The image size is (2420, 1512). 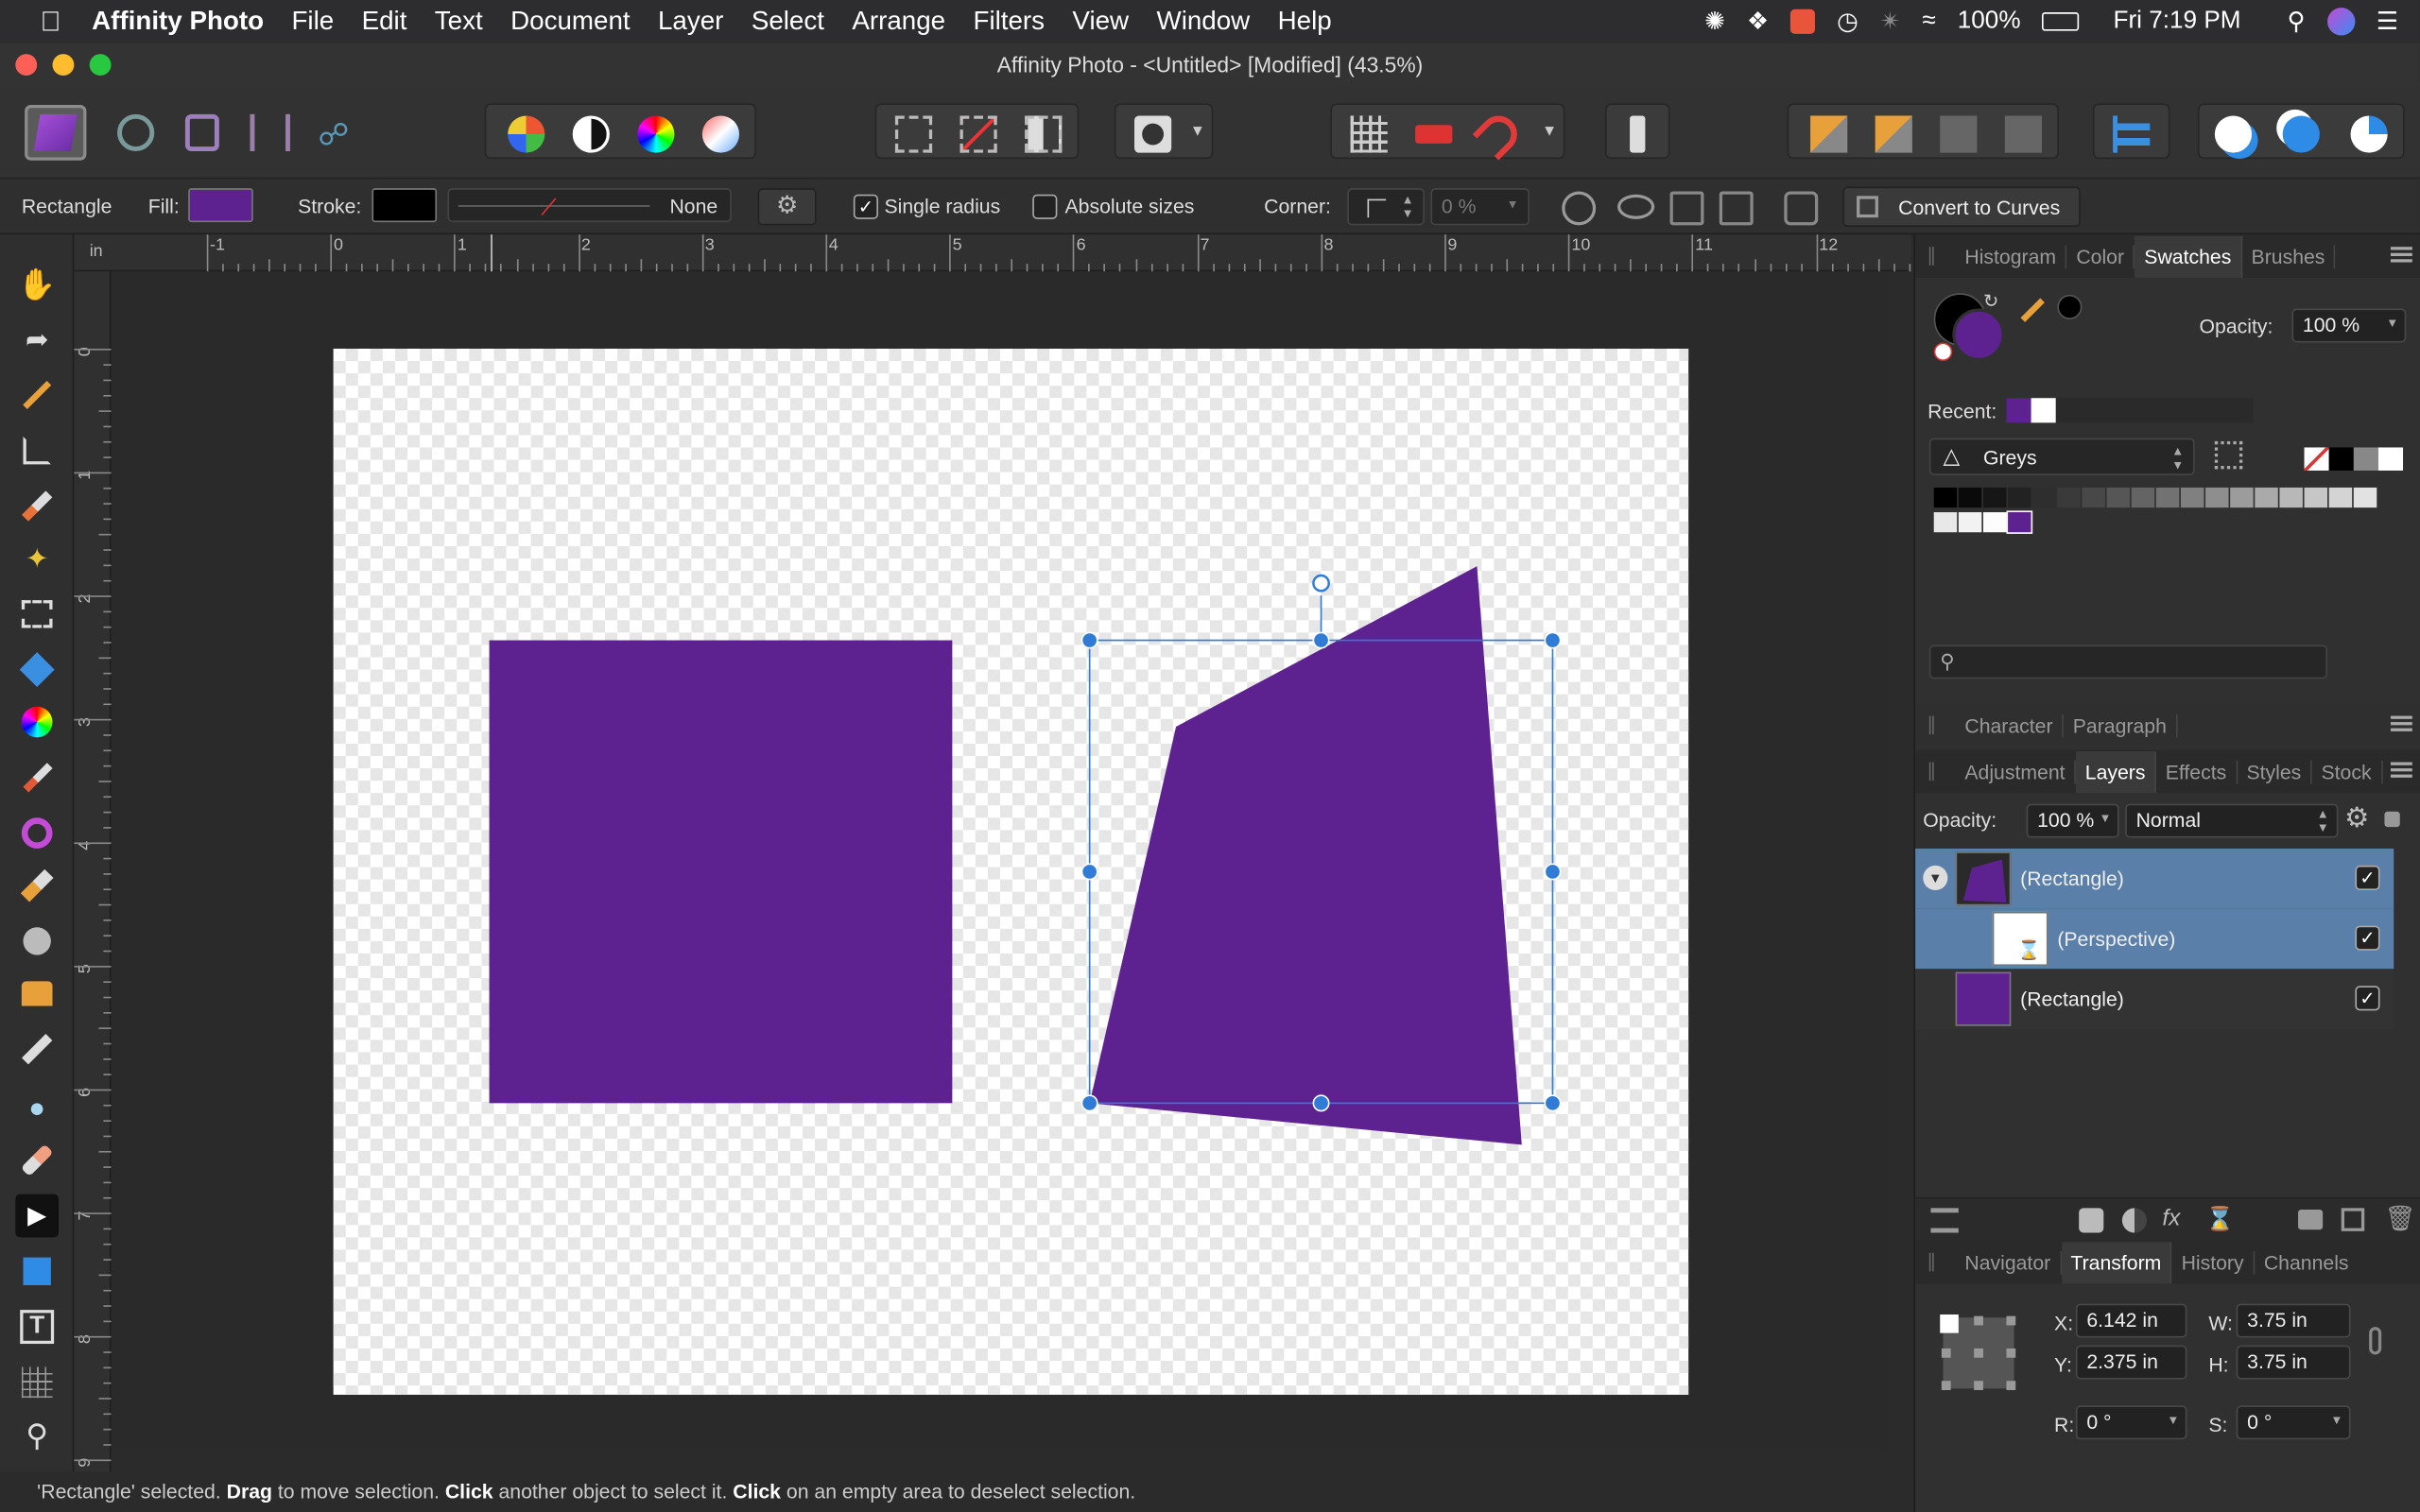 I want to click on layer-visibility-checkbox: ✓, so click(x=2367, y=878).